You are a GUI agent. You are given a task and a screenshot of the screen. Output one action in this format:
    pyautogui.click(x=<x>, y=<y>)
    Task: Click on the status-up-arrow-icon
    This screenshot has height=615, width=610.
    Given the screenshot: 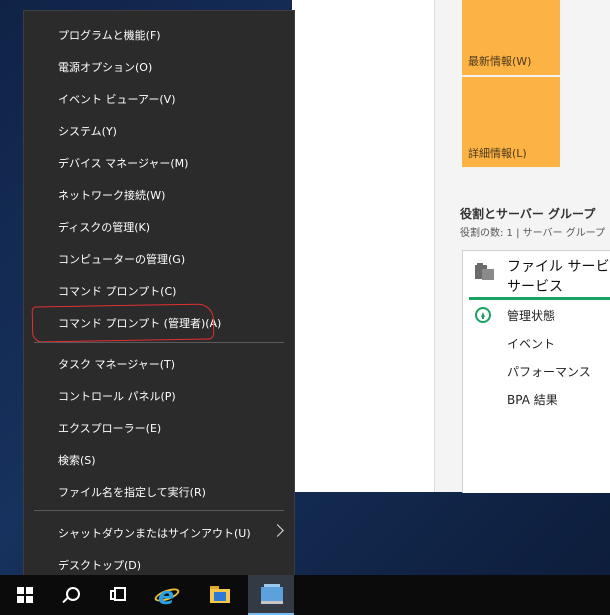 What is the action you would take?
    pyautogui.click(x=483, y=315)
    